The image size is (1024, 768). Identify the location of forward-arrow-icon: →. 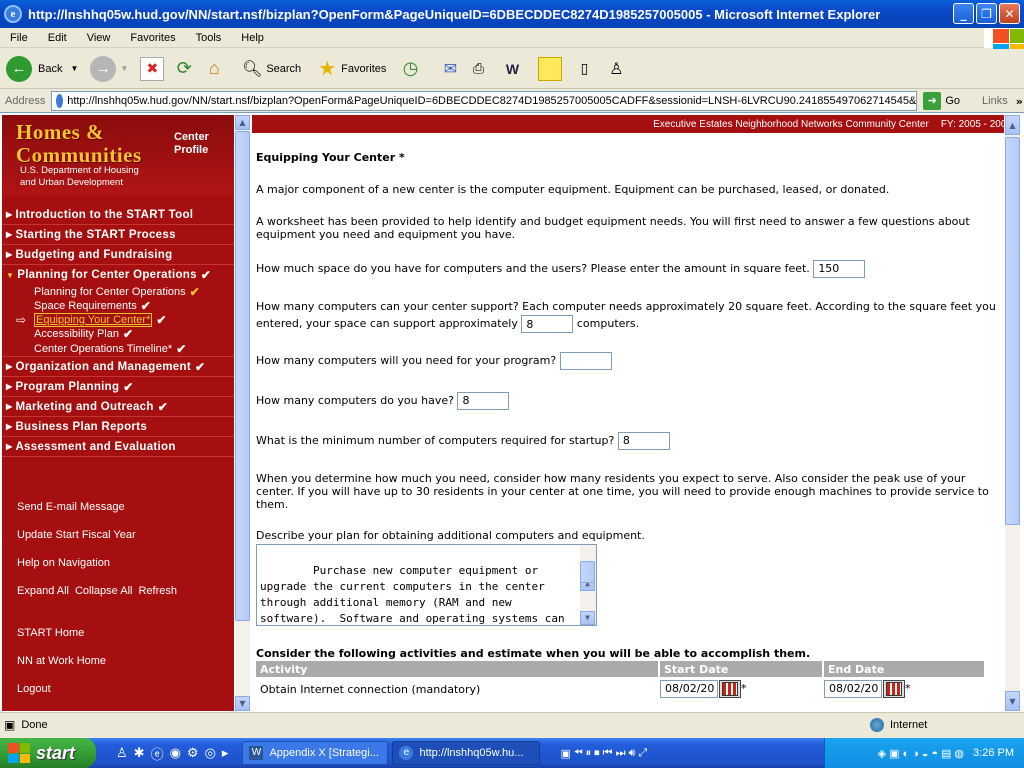
(103, 68).